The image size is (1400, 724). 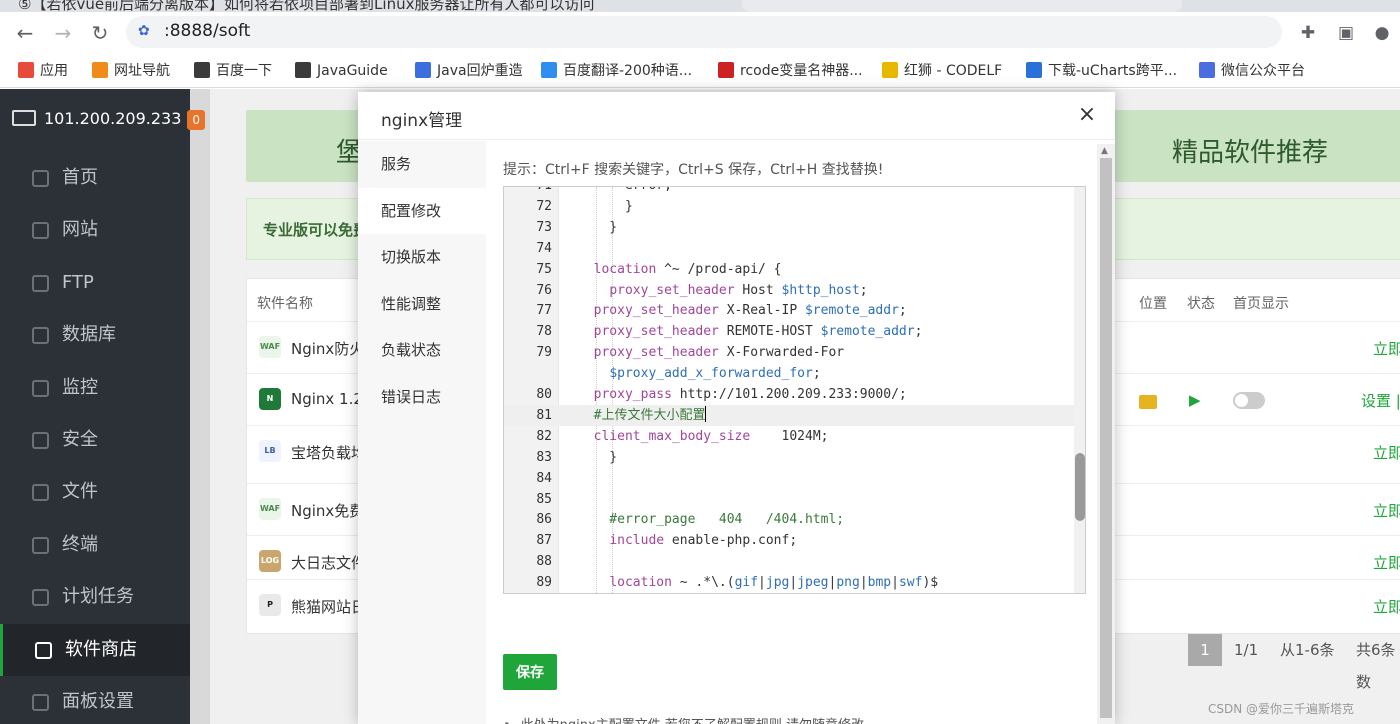 What do you see at coordinates (544, 436) in the screenshot?
I see `line-number: 82` at bounding box center [544, 436].